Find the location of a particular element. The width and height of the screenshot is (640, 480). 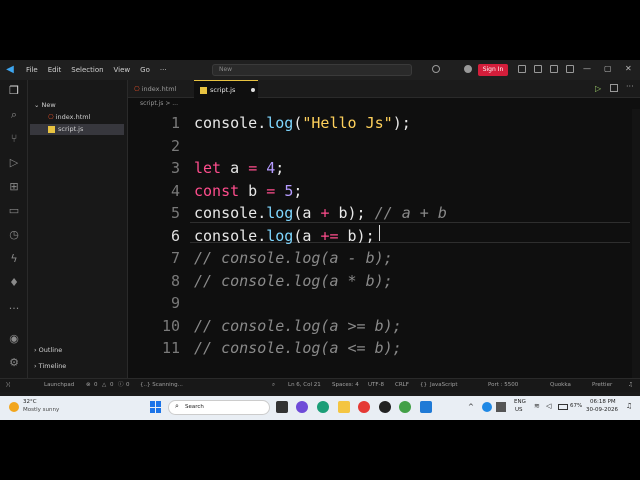

flame-icon: ♦ is located at coordinates (14, 283).